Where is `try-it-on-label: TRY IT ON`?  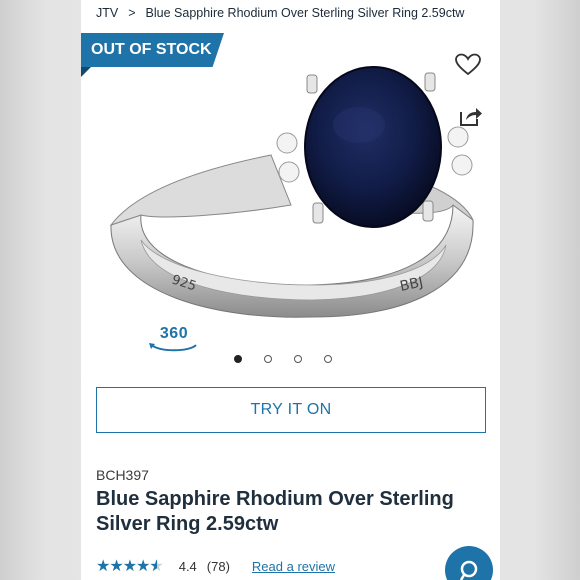
try-it-on-label: TRY IT ON is located at coordinates (291, 409).